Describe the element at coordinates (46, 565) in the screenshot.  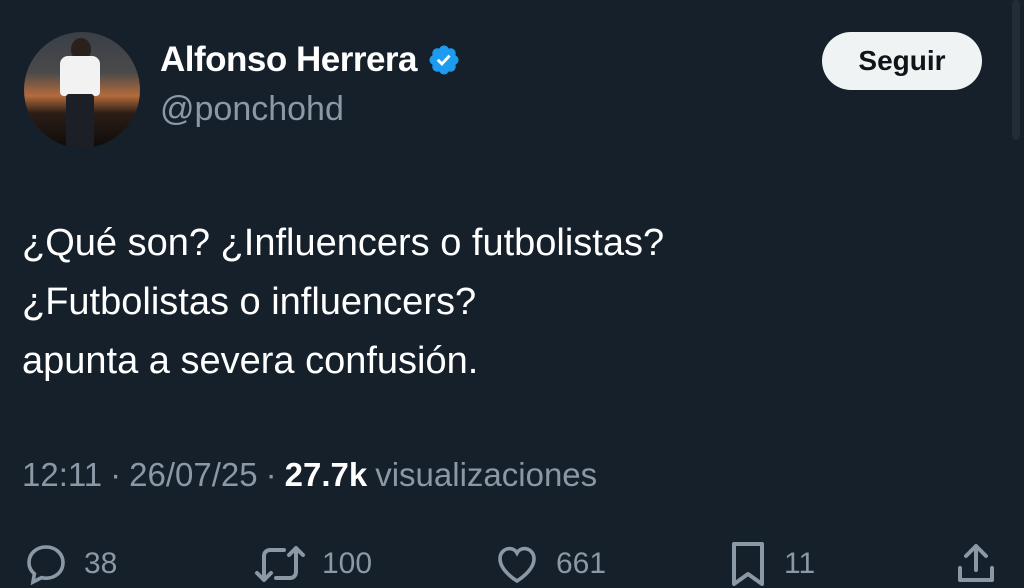
I see `reply-icon` at that location.